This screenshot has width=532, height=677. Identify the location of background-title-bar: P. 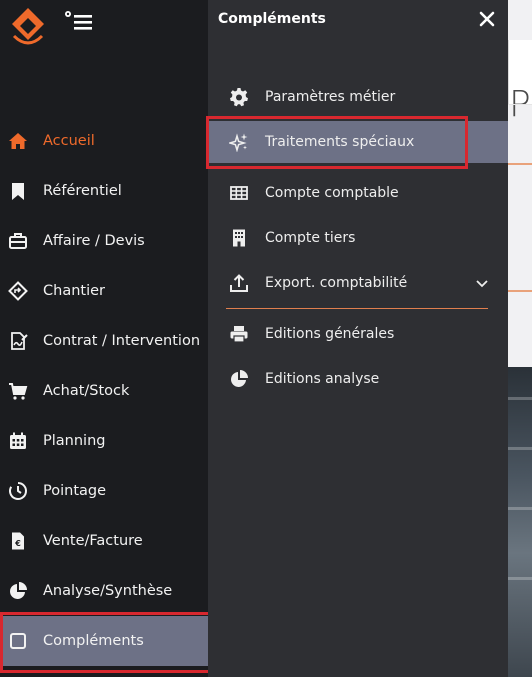
(520, 82).